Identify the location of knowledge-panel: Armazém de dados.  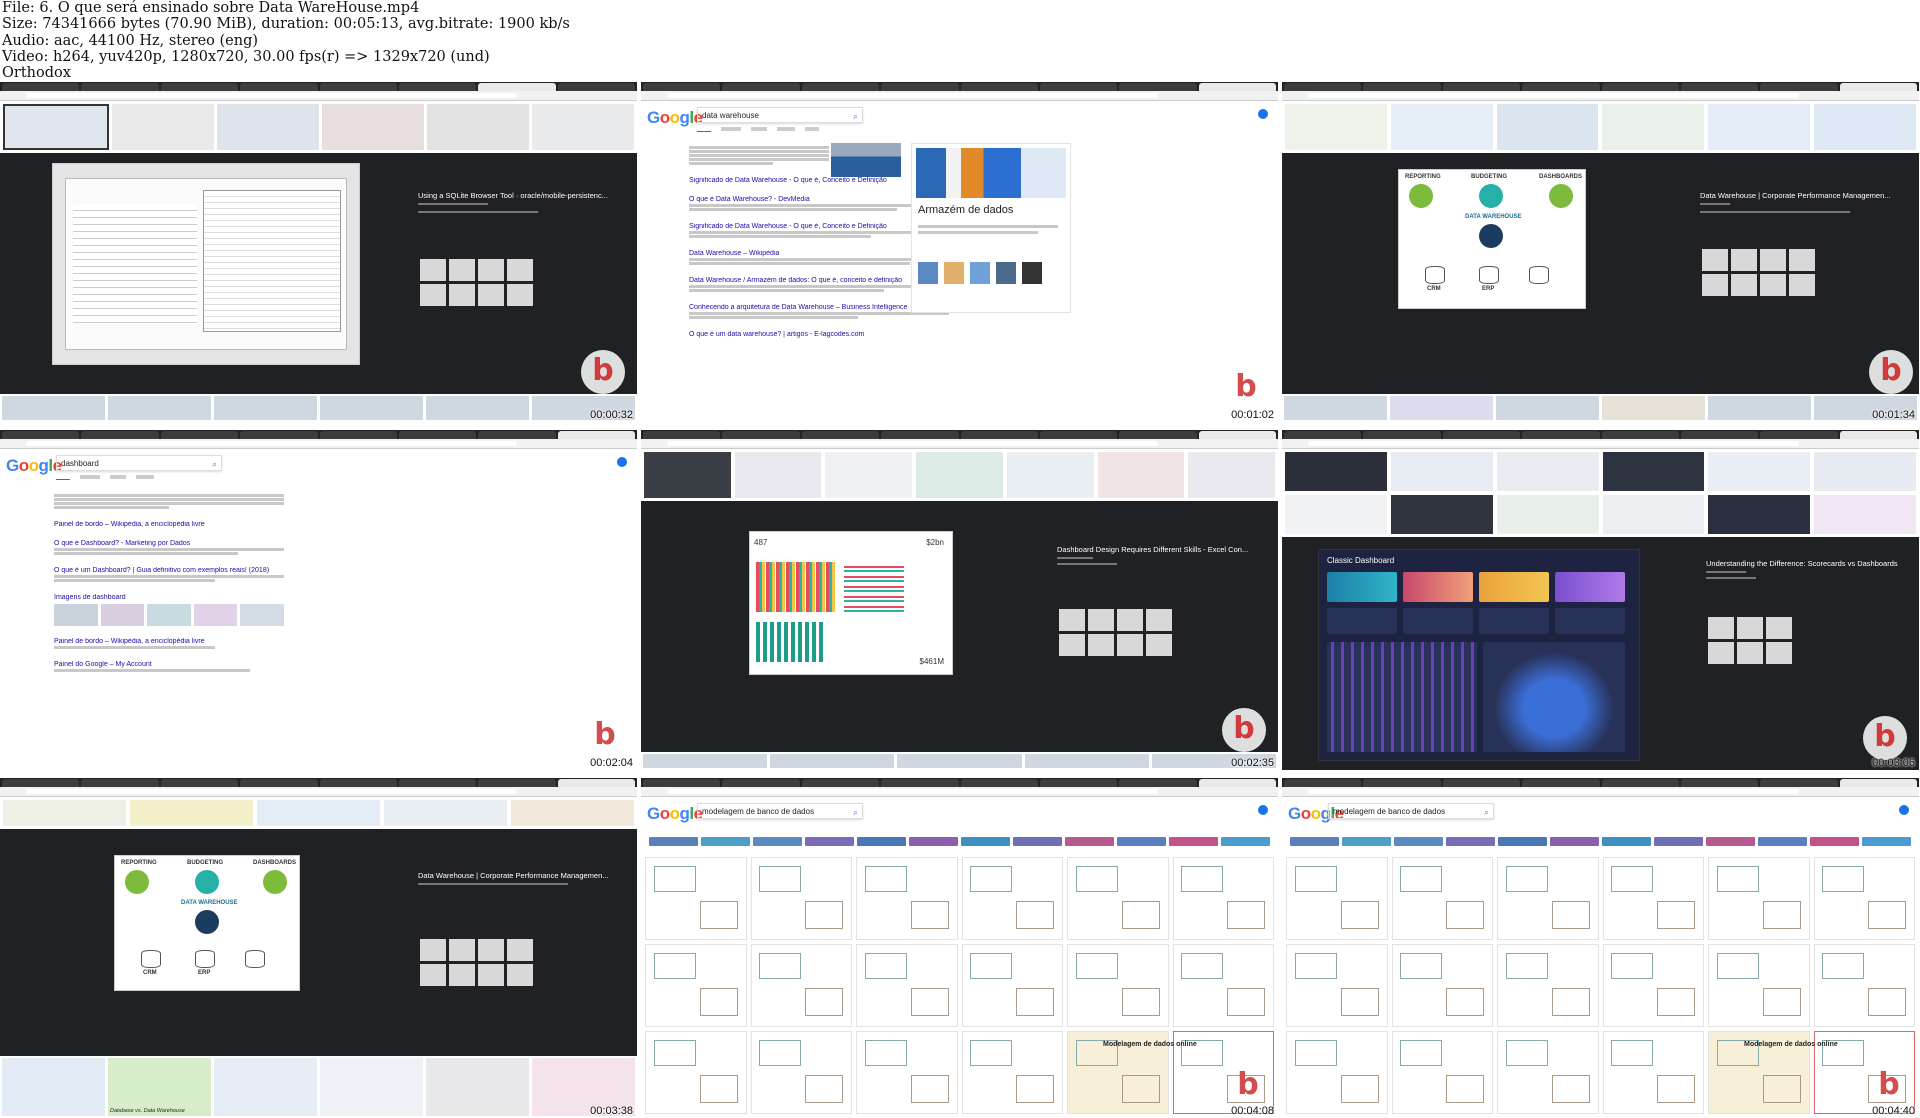
(991, 228).